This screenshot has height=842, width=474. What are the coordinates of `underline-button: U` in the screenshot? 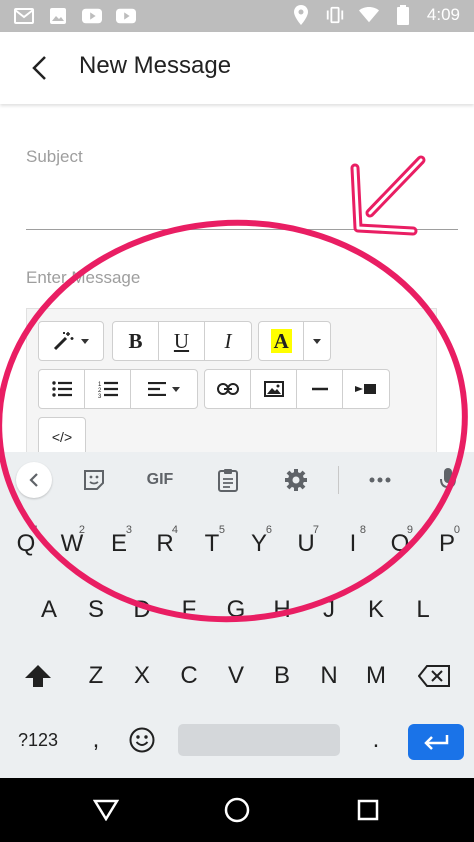 It's located at (182, 341).